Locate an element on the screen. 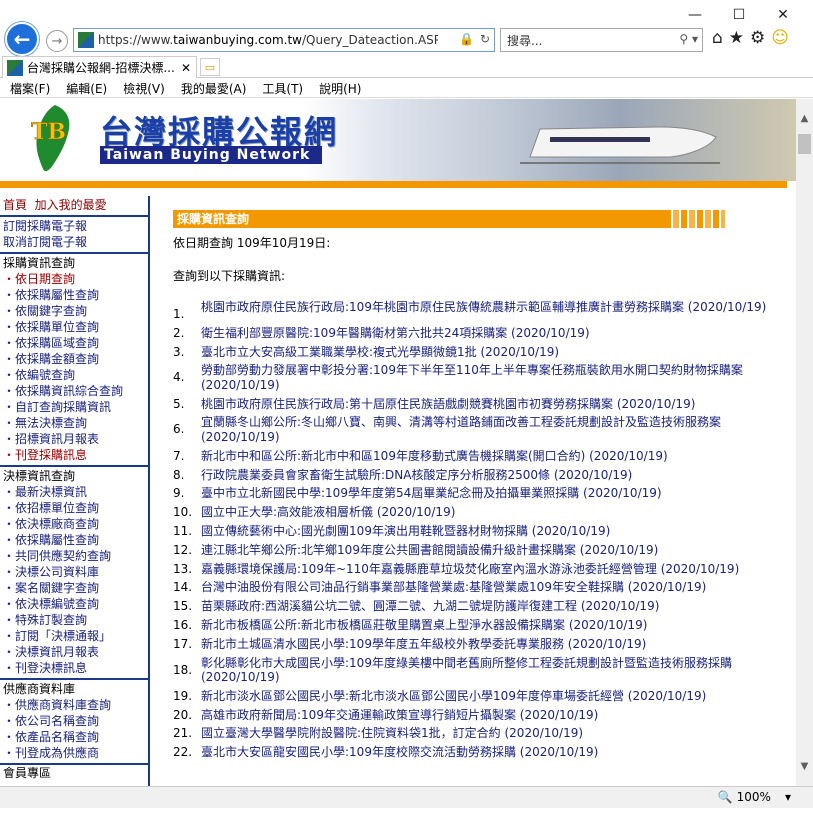  smiley-feedback-icon: ☺ is located at coordinates (780, 38).